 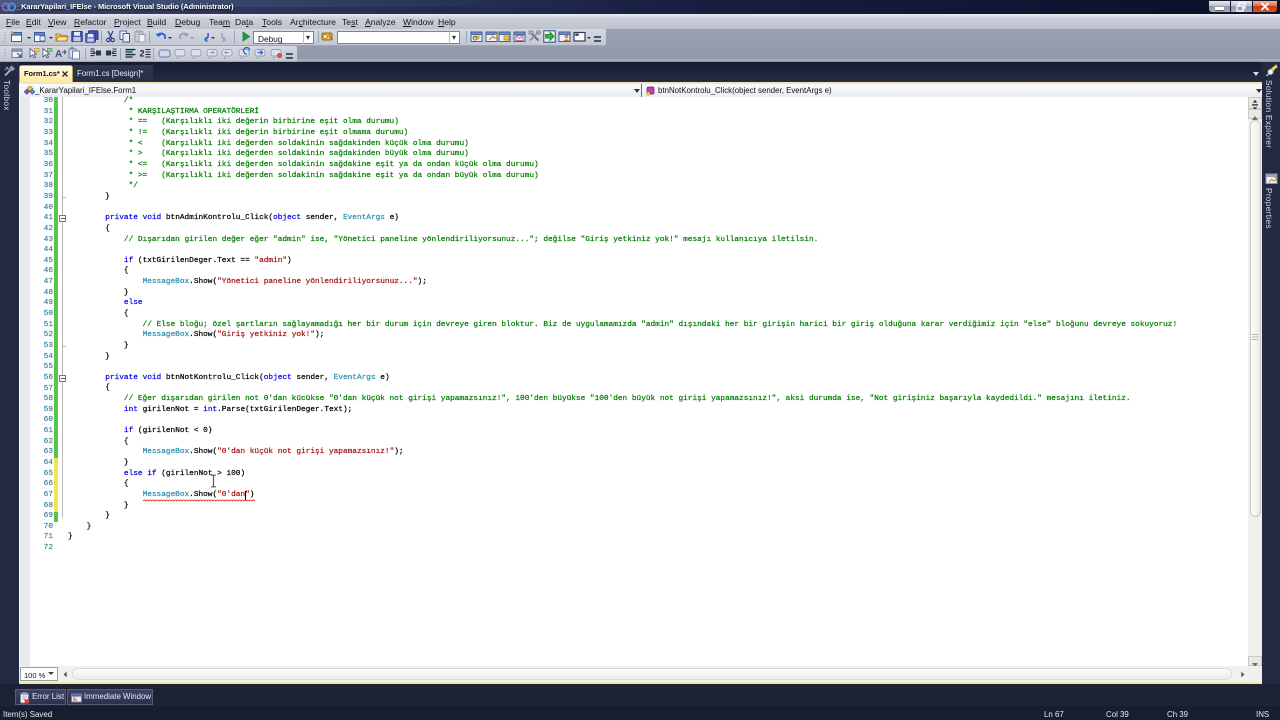 What do you see at coordinates (142, 54) in the screenshot?
I see `svg-text: 2` at bounding box center [142, 54].